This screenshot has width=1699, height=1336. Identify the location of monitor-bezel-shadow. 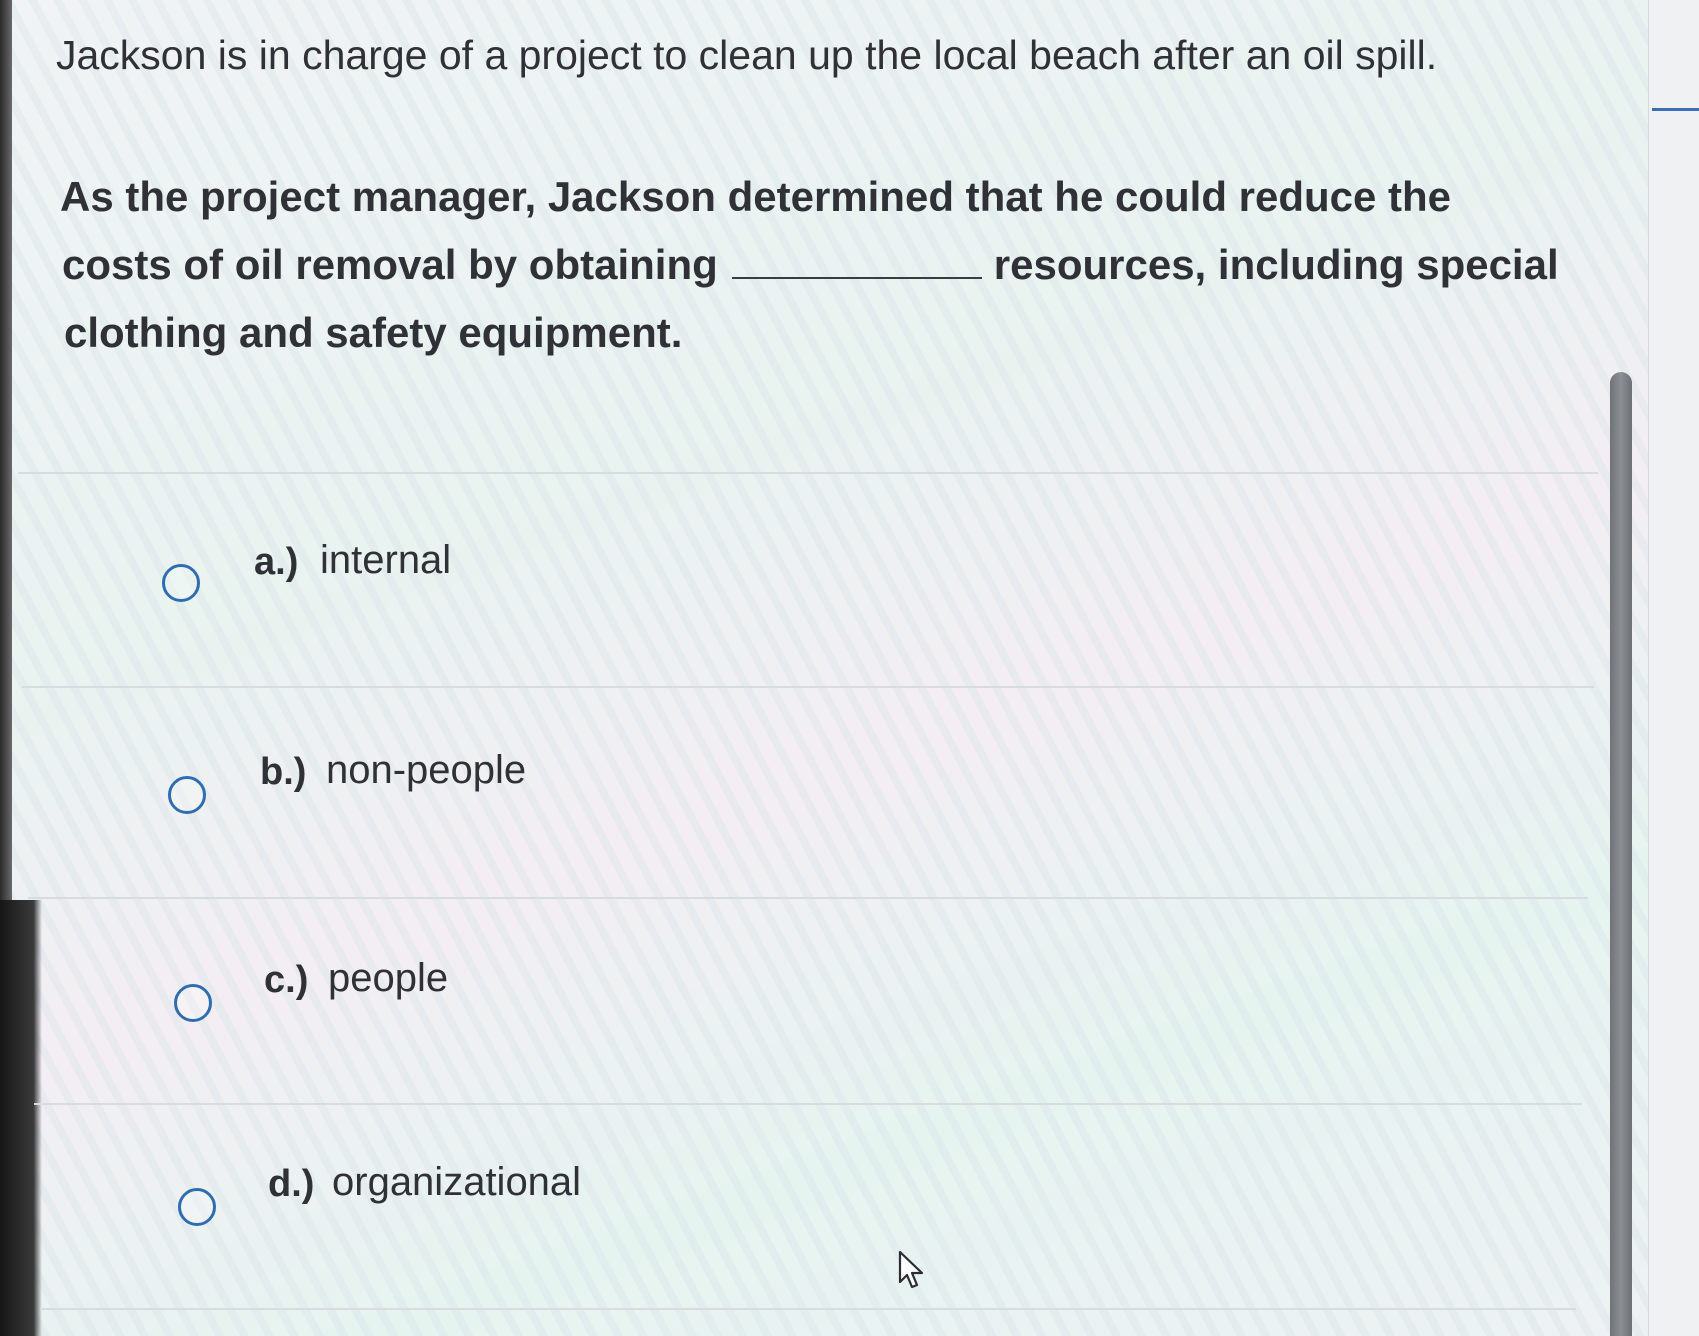
(21, 1118).